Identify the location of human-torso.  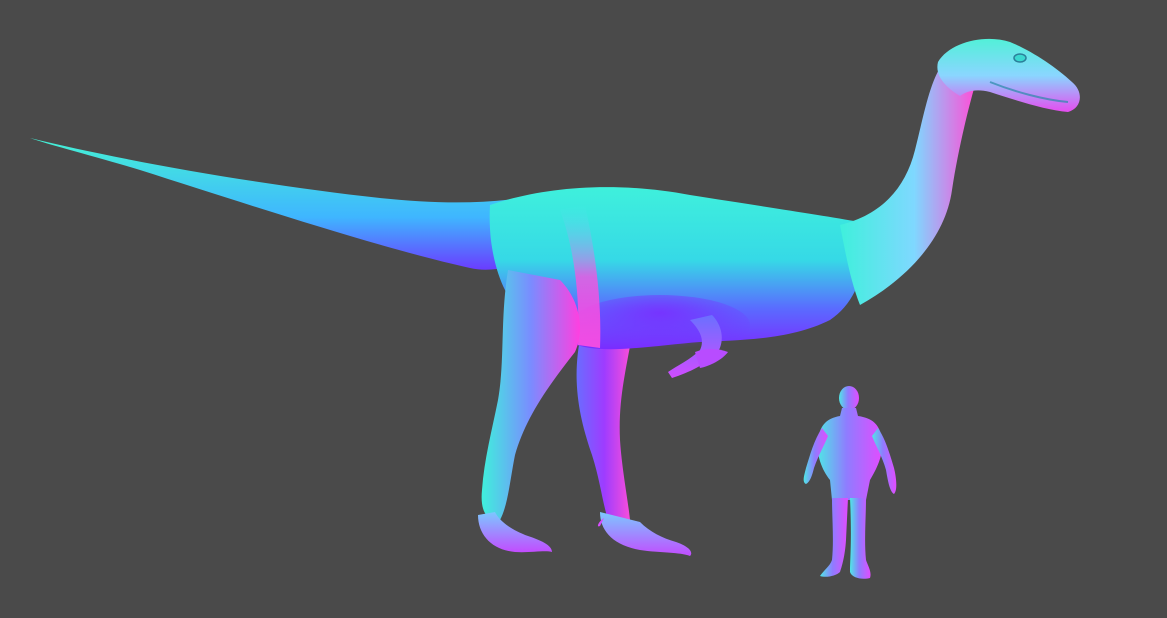
(850, 454).